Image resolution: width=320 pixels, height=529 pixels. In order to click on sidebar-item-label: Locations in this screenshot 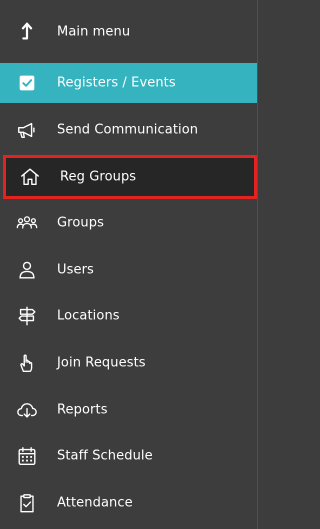, I will do `click(88, 316)`.